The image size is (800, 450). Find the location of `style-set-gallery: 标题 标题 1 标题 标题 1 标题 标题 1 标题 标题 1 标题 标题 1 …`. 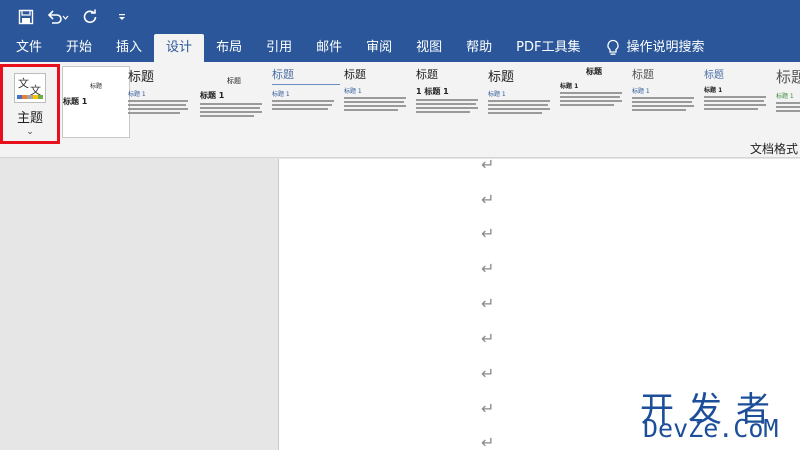

style-set-gallery: 标题 标题 1 标题 标题 1 标题 标题 1 标题 标题 1 标题 标题 1 … is located at coordinates (431, 102).